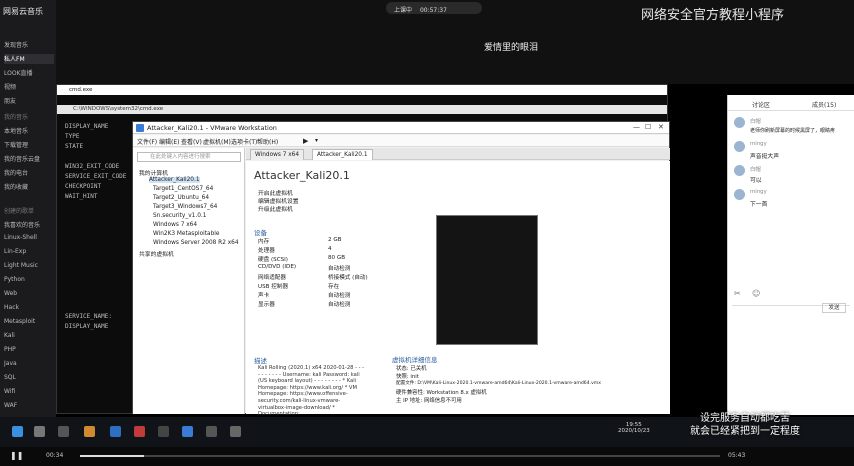 The image size is (854, 466). I want to click on nav-discover: 发现音乐, so click(29, 45).